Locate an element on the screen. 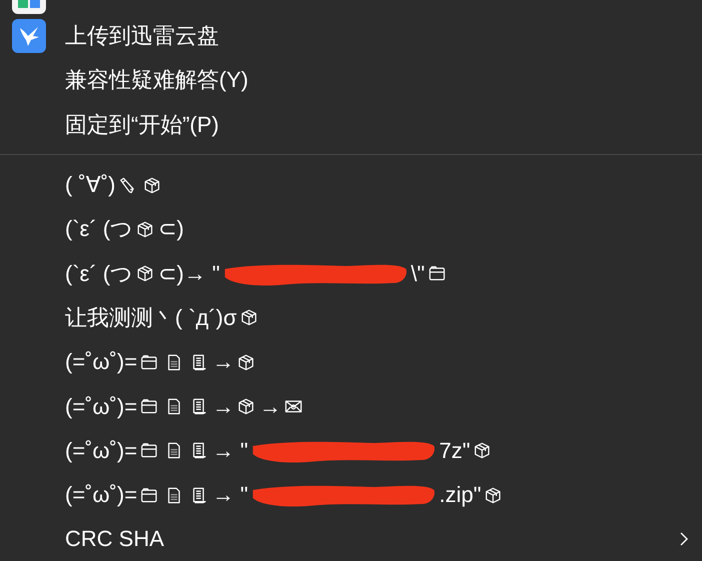 Image resolution: width=702 pixels, height=561 pixels. menu-item-text: .zip" is located at coordinates (460, 495).